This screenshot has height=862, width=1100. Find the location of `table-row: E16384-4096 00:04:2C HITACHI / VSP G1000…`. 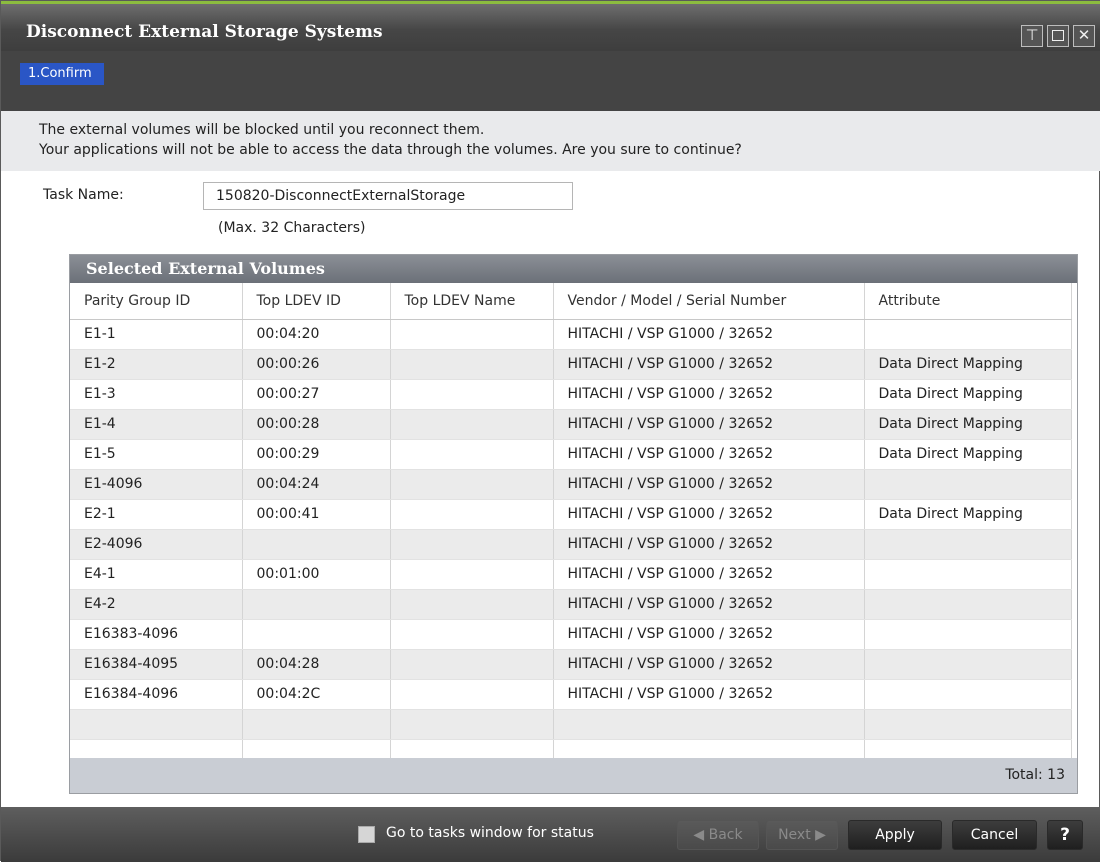

table-row: E16384-4096 00:04:2C HITACHI / VSP G1000… is located at coordinates (571, 694).